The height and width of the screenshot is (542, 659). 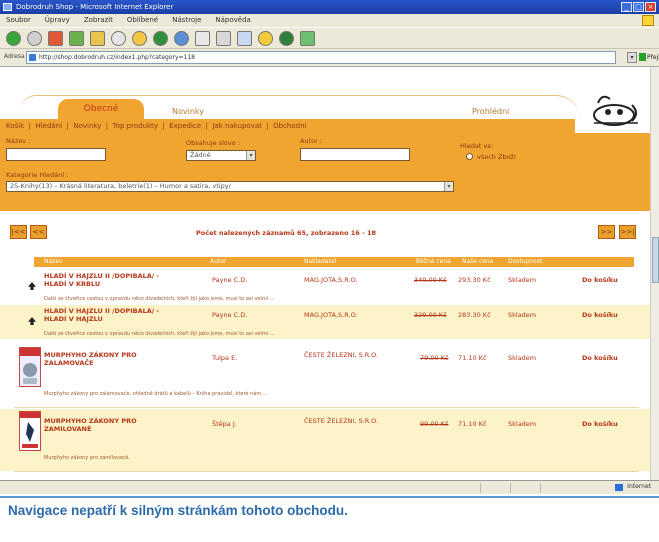 What do you see at coordinates (649, 57) in the screenshot?
I see `go-button: Přejít` at bounding box center [649, 57].